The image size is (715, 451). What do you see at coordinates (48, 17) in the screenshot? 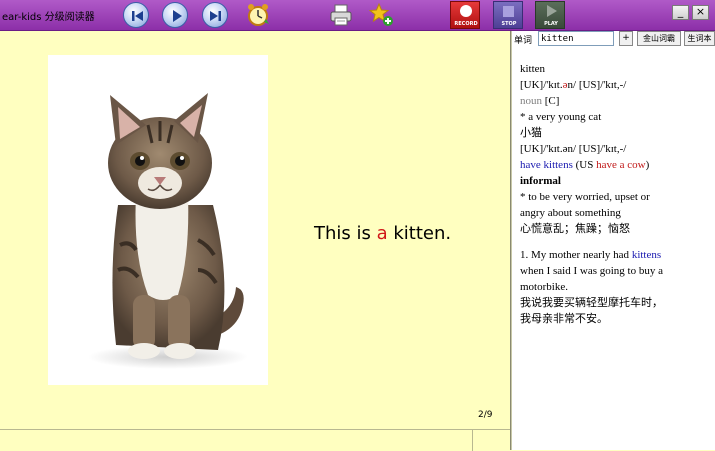
I see `app-title: ear-kids 分级阅读器` at bounding box center [48, 17].